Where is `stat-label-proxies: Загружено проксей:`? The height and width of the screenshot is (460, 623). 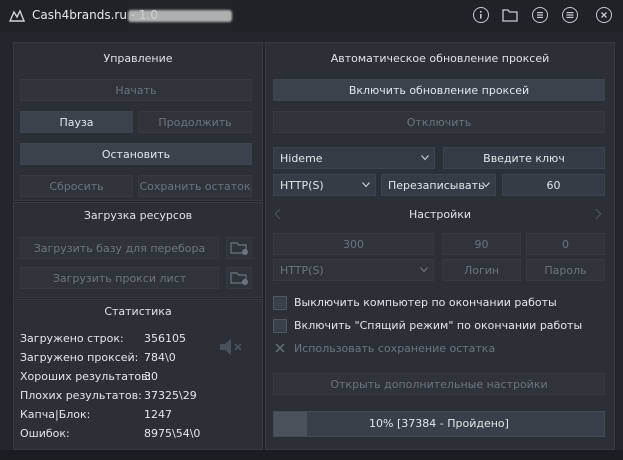
stat-label-proxies: Загружено проксей: is located at coordinates (79, 357).